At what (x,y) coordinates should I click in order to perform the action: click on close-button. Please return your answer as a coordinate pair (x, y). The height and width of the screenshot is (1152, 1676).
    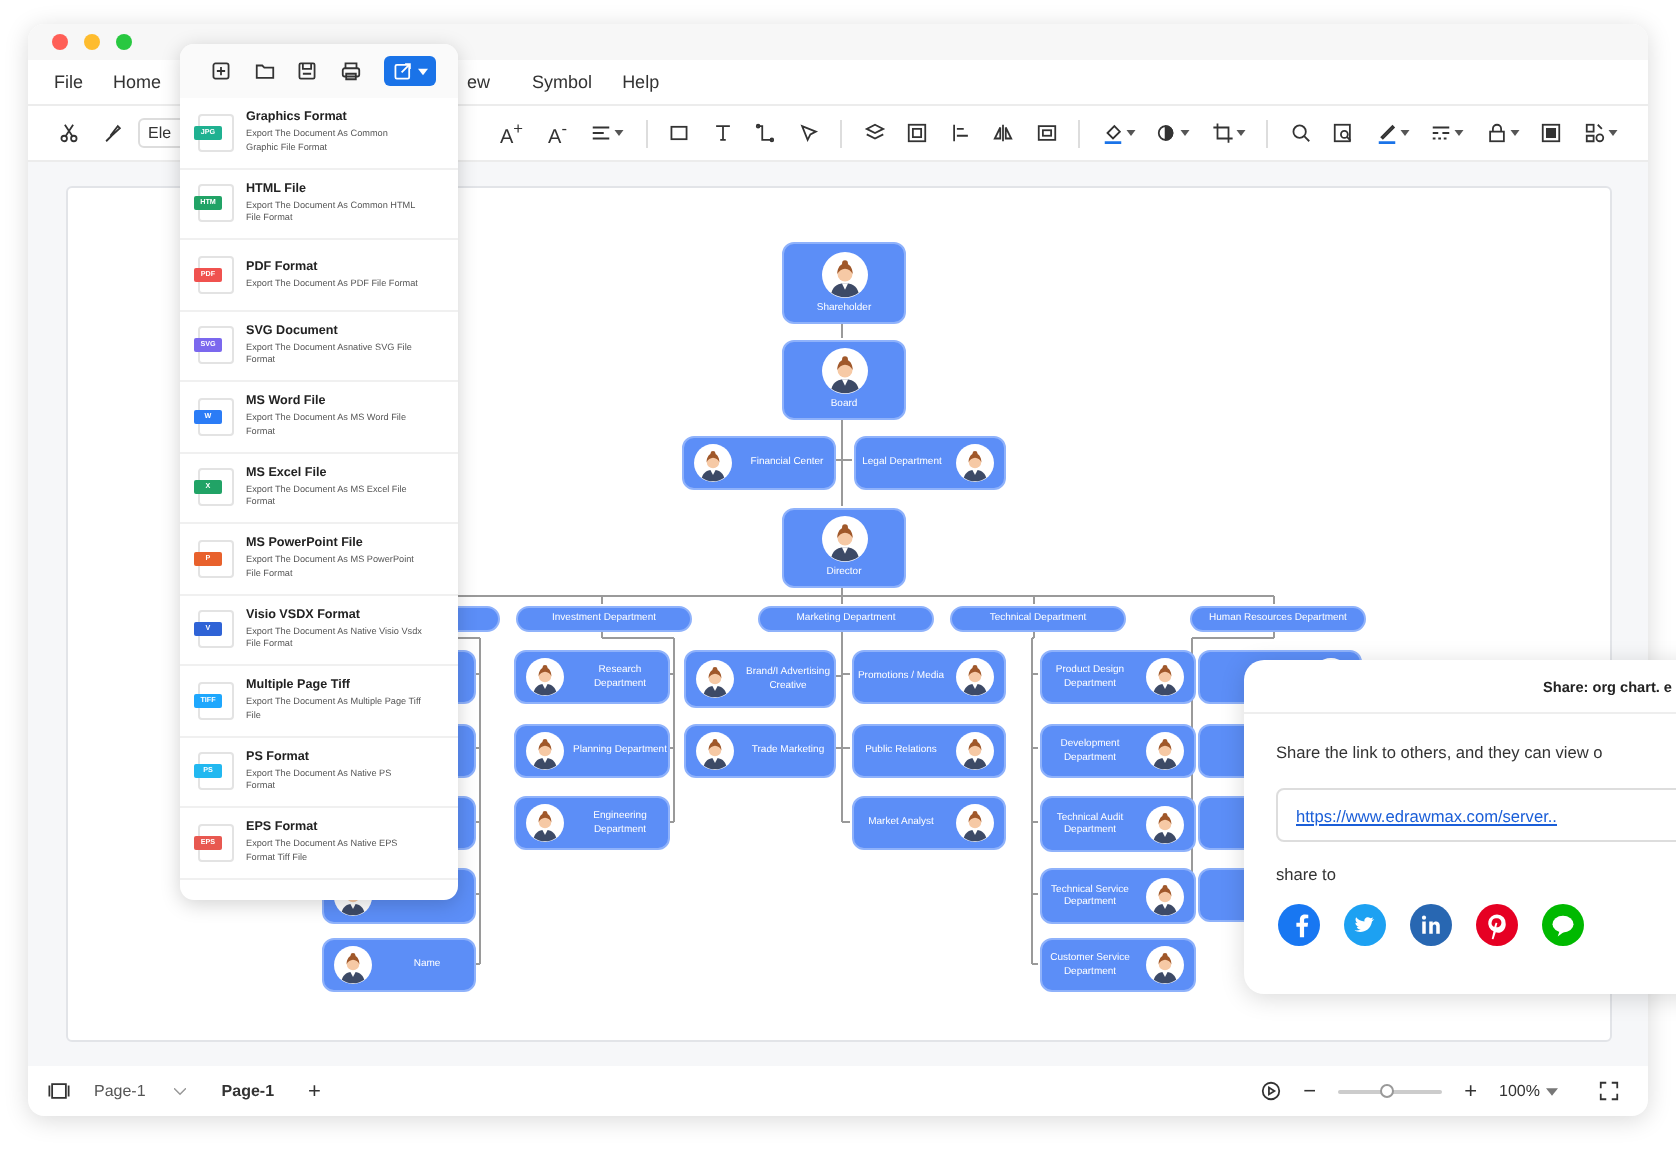
    Looking at the image, I should click on (60, 42).